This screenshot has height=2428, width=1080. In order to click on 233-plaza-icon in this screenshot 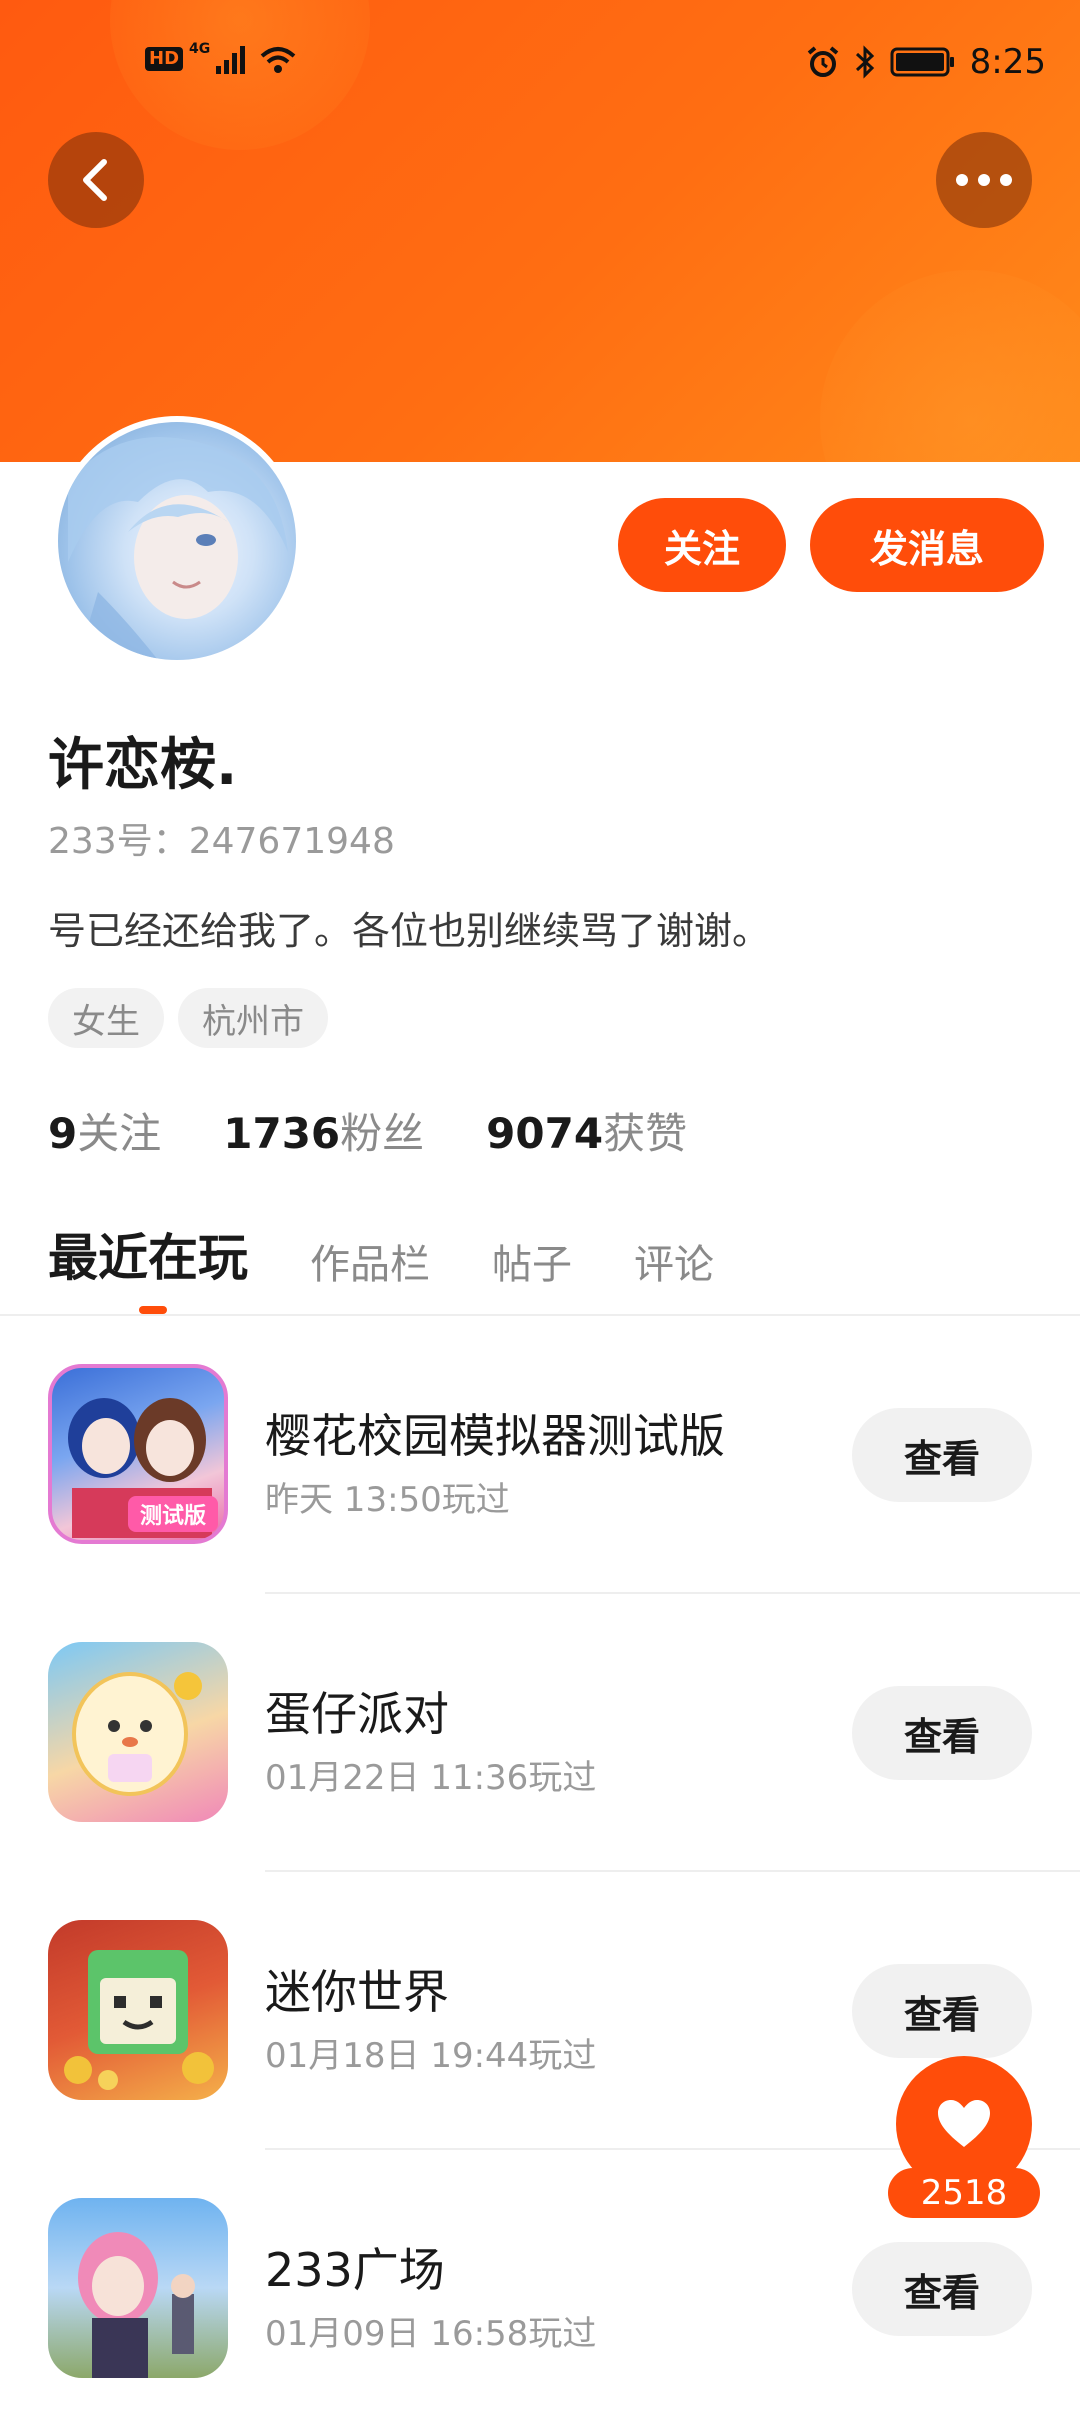, I will do `click(136, 2305)`.